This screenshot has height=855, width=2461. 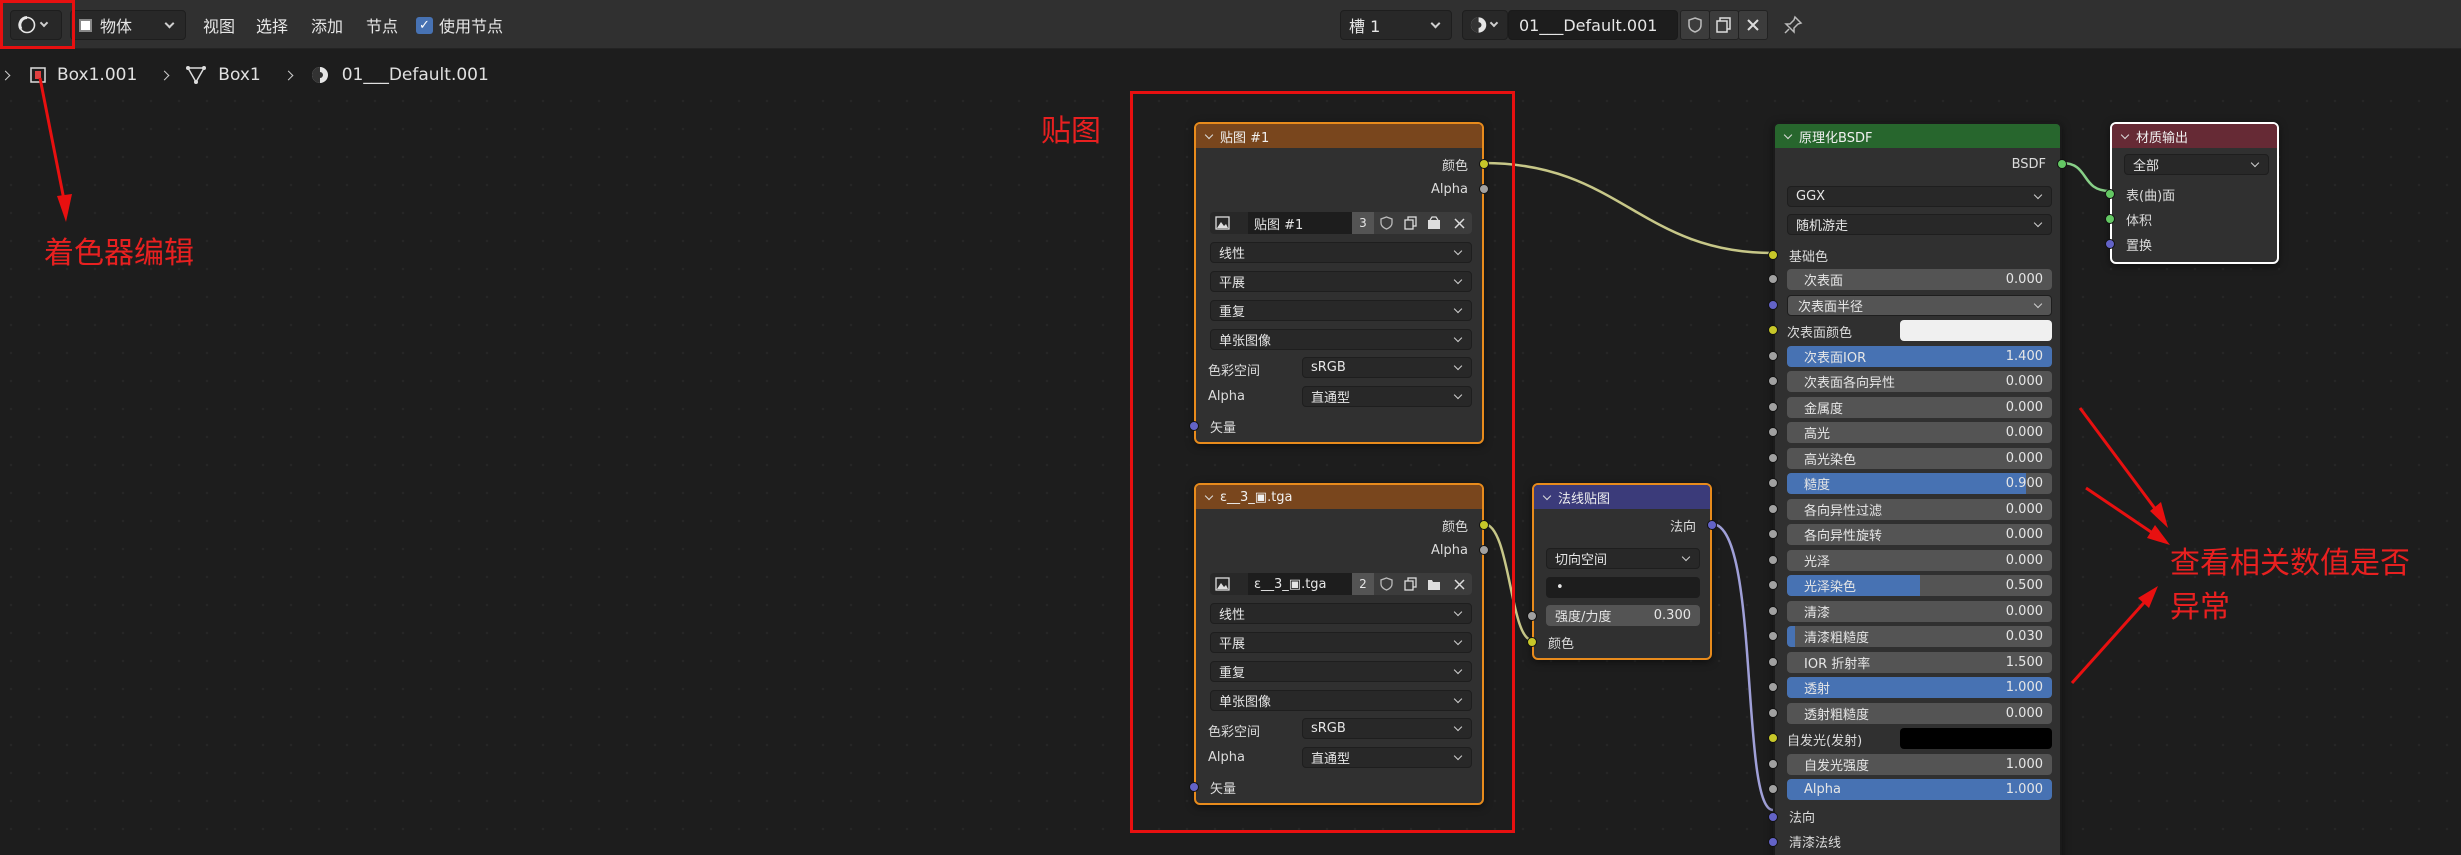 What do you see at coordinates (2290, 563) in the screenshot?
I see `annotation-line: 查看相关数值是否` at bounding box center [2290, 563].